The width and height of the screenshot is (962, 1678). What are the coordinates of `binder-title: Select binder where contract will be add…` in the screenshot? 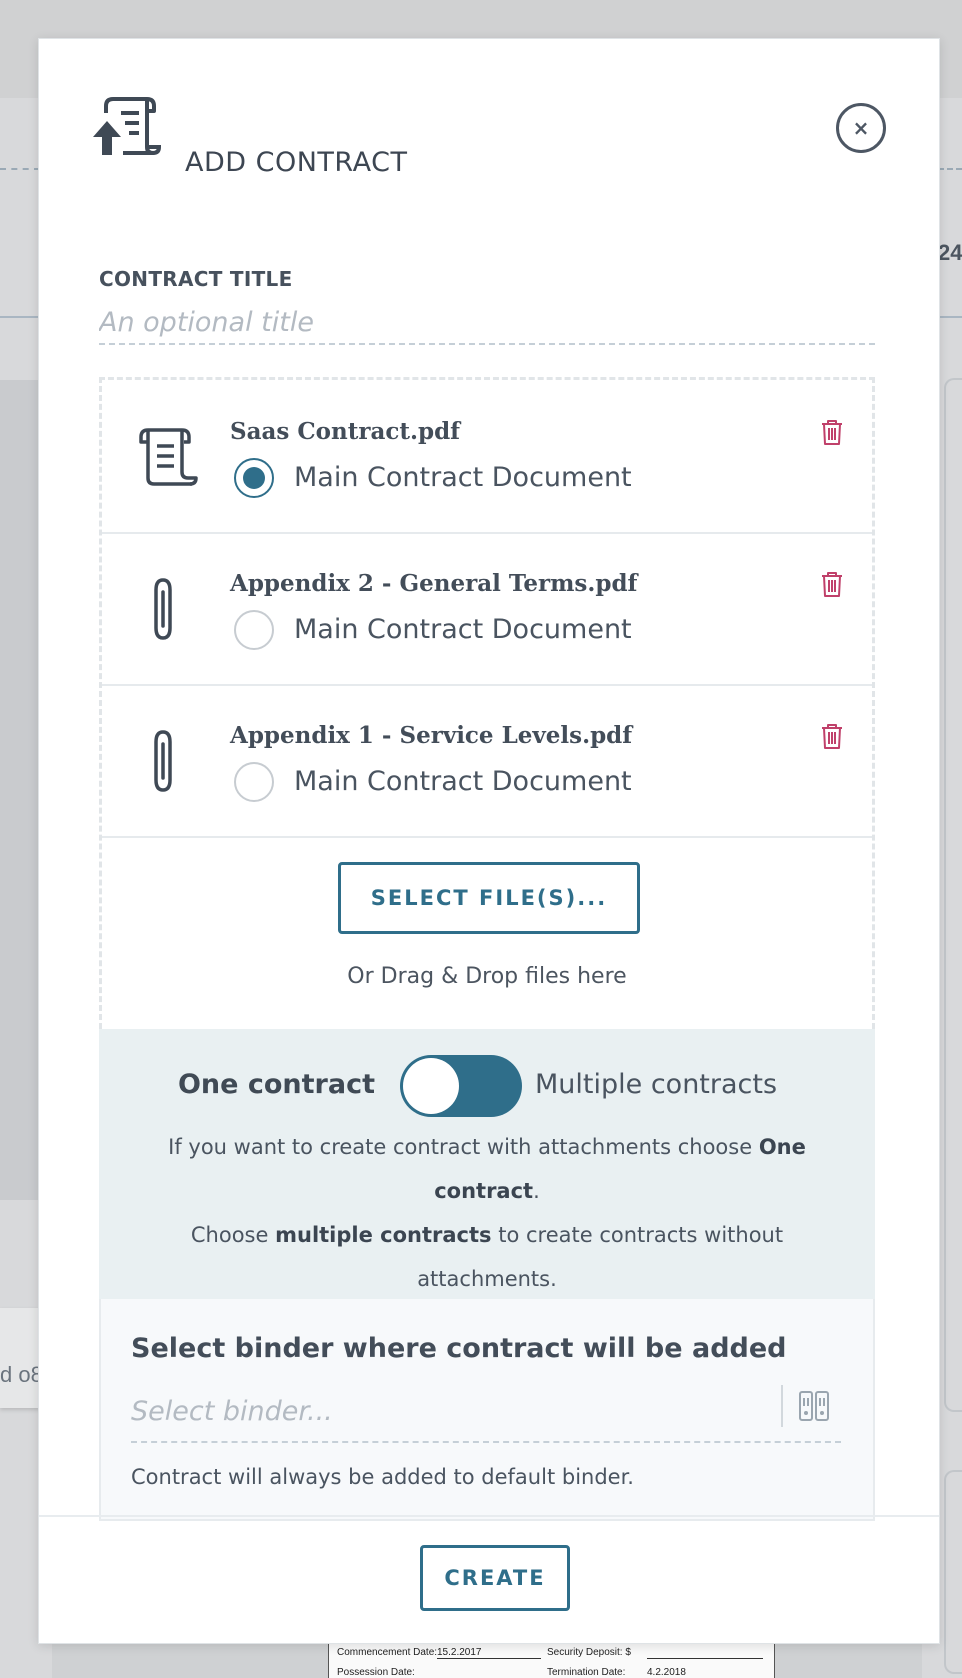 It's located at (459, 1348).